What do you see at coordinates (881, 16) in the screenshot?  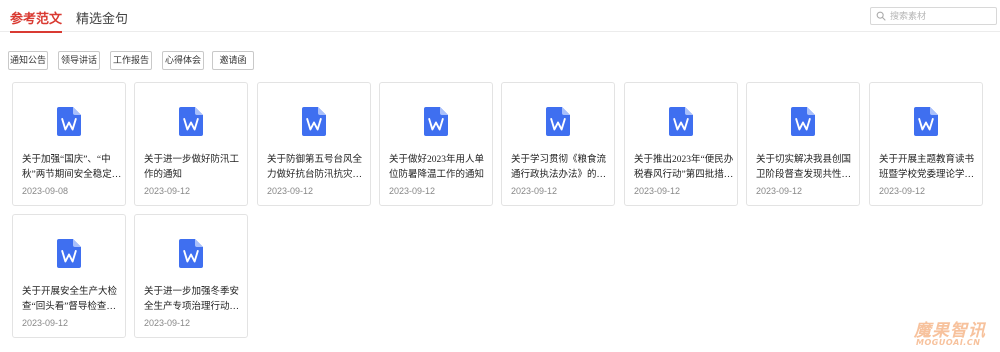 I see `search-icon` at bounding box center [881, 16].